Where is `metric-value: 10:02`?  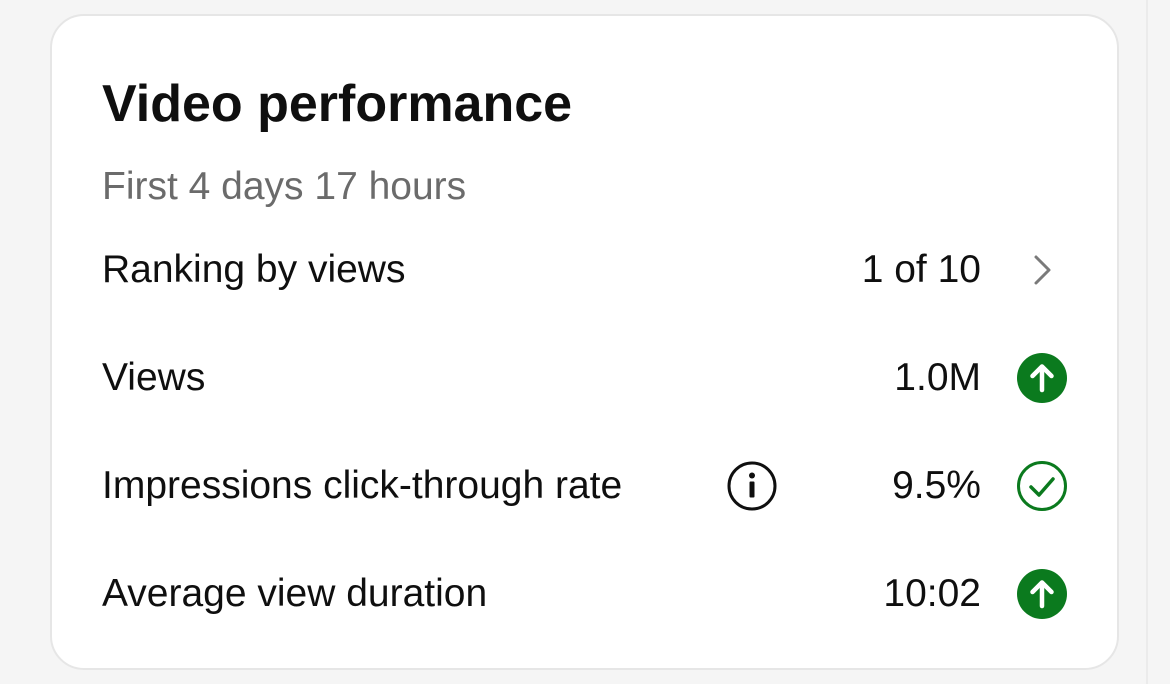 metric-value: 10:02 is located at coordinates (932, 593).